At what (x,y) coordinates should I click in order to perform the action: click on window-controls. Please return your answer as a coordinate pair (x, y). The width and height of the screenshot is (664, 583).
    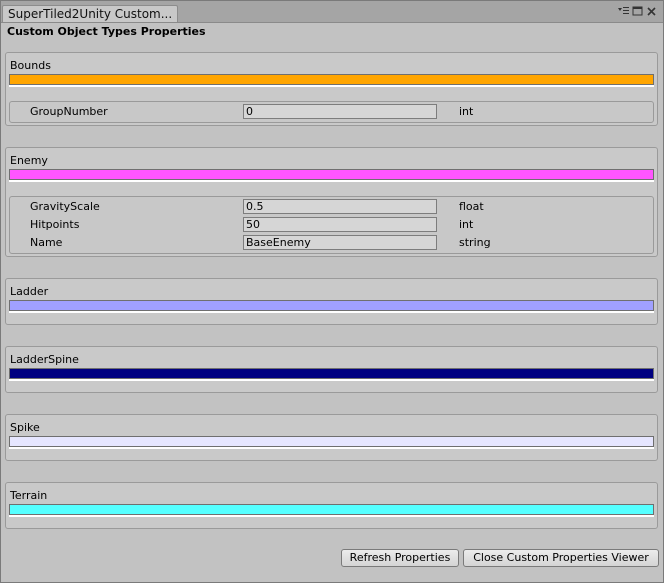
    Looking at the image, I should click on (637, 11).